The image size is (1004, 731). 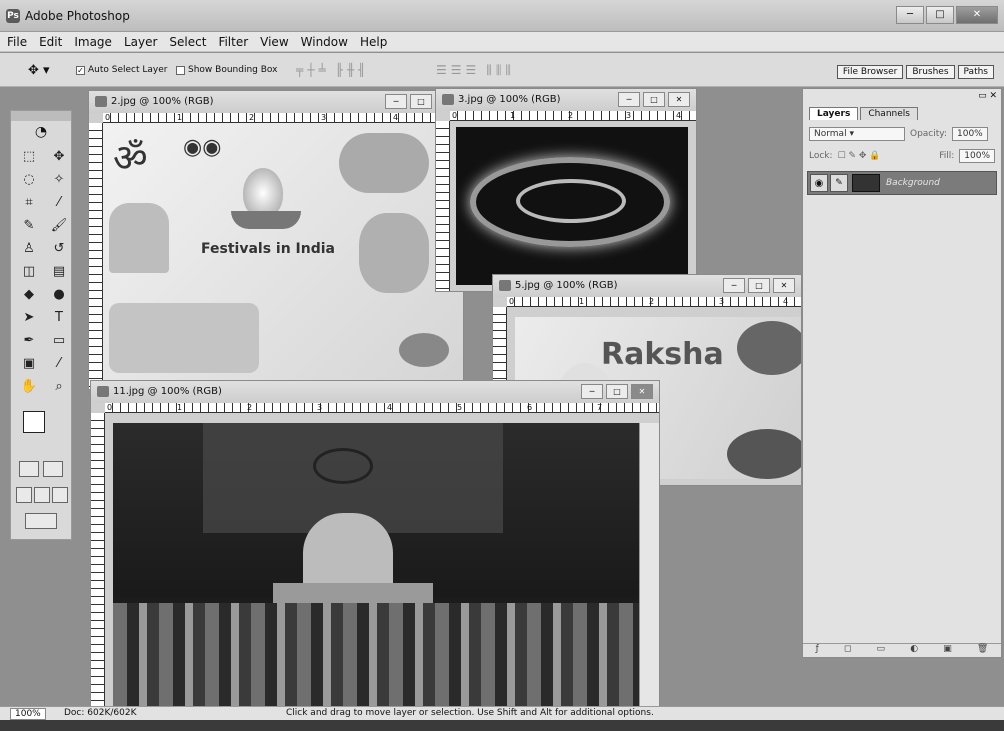 What do you see at coordinates (202, 147) in the screenshot?
I see `goddess-face-image: ◉◉` at bounding box center [202, 147].